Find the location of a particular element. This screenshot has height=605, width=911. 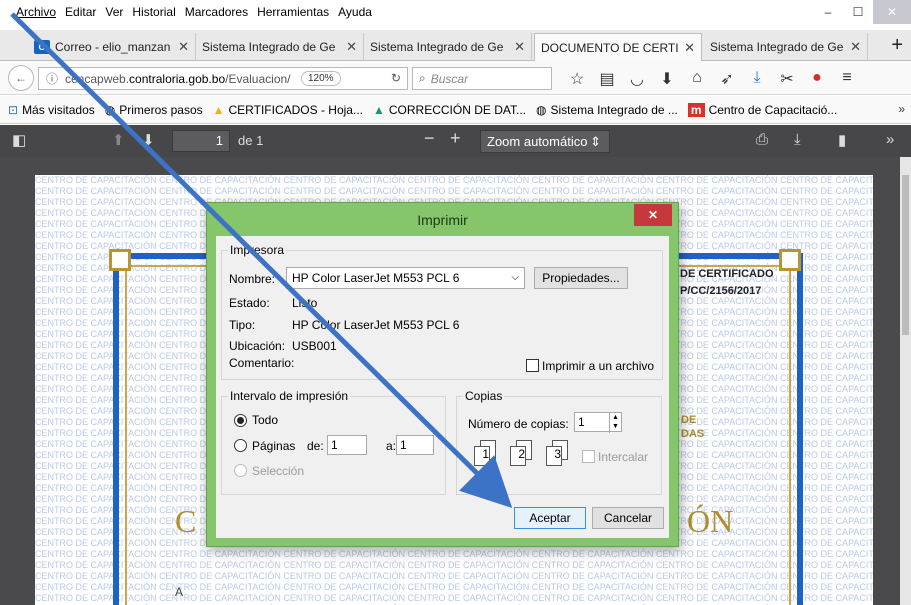

home-icon: ⌂ is located at coordinates (697, 79).